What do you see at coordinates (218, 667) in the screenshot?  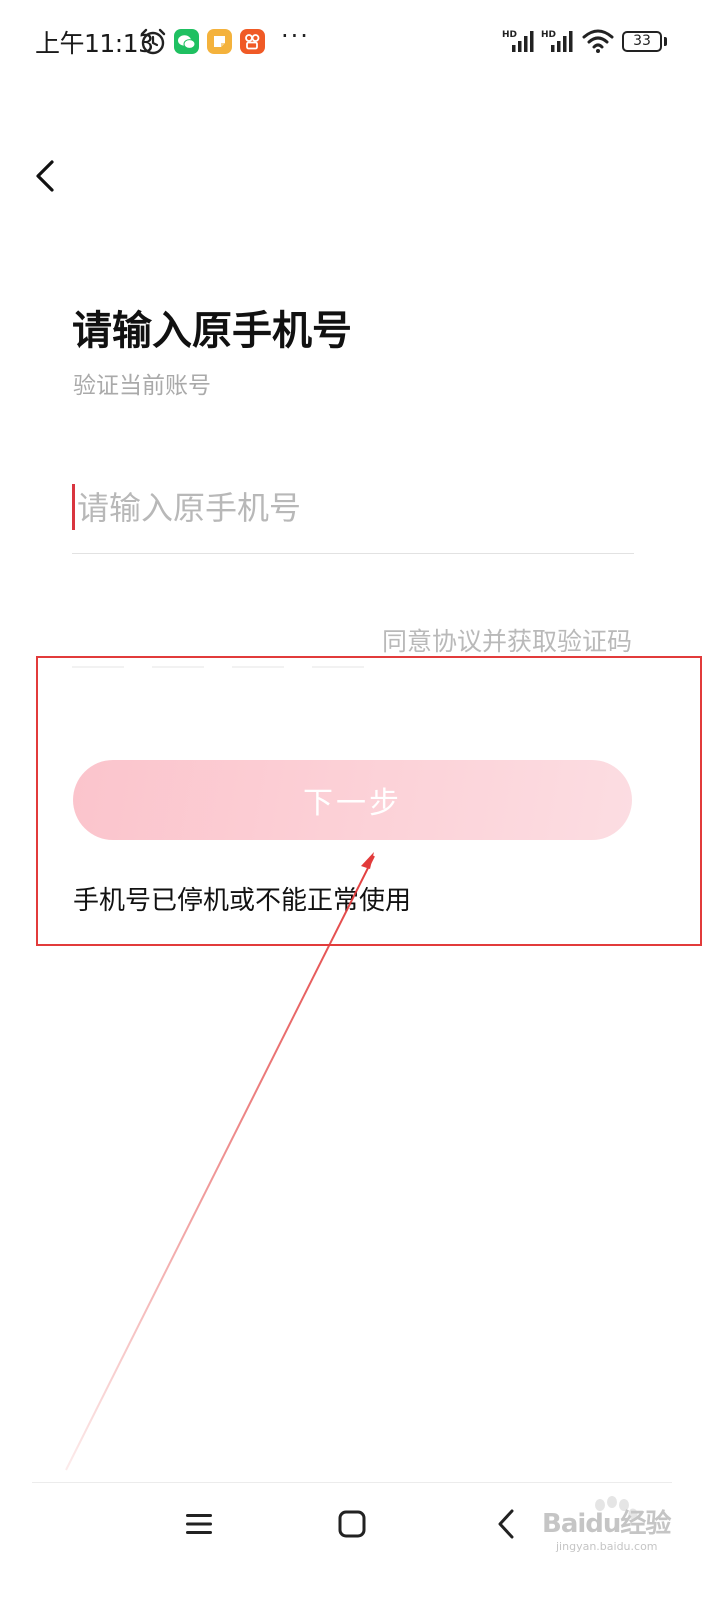 I see `verification-code-slots` at bounding box center [218, 667].